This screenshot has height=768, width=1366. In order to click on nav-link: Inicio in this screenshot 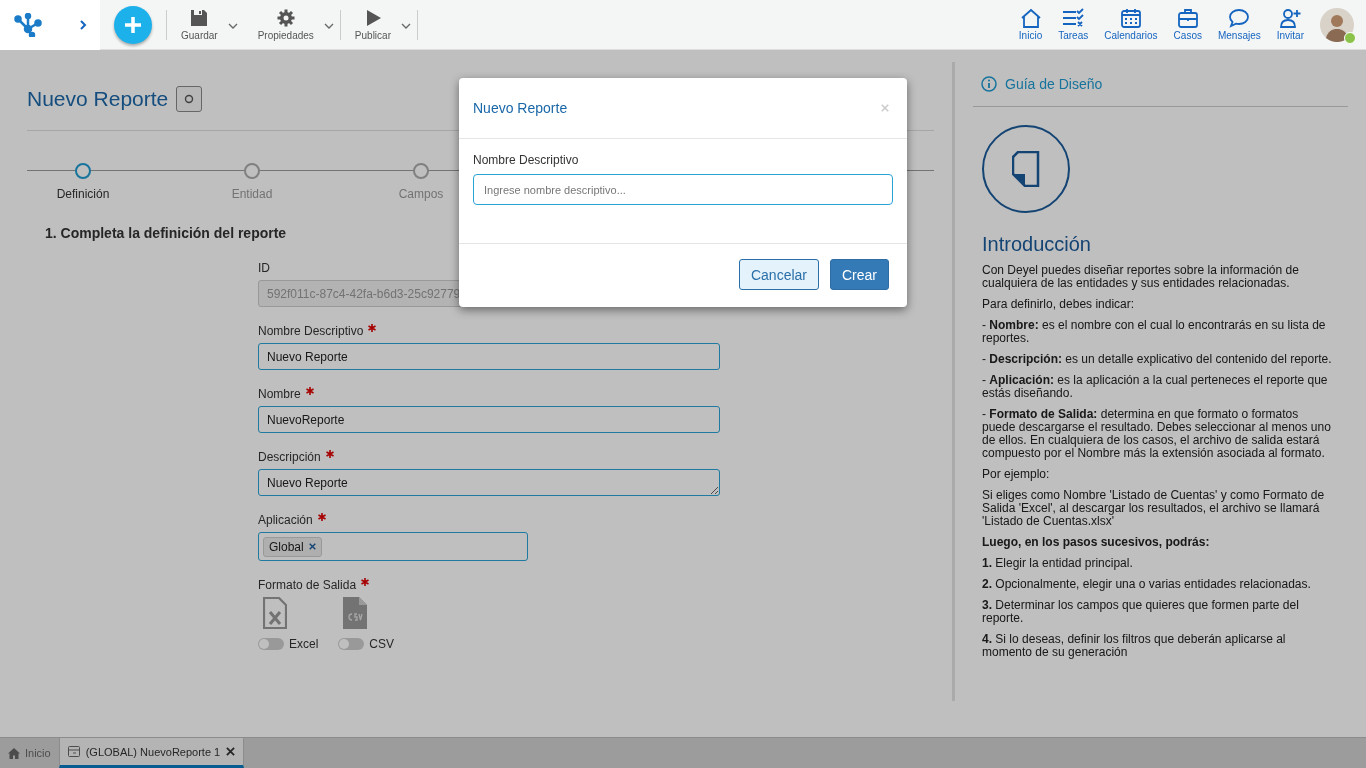, I will do `click(1030, 24)`.